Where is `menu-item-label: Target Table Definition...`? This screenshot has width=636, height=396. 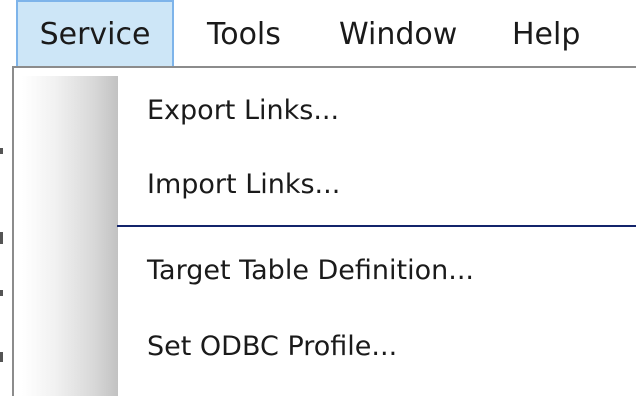 menu-item-label: Target Table Definition... is located at coordinates (311, 270).